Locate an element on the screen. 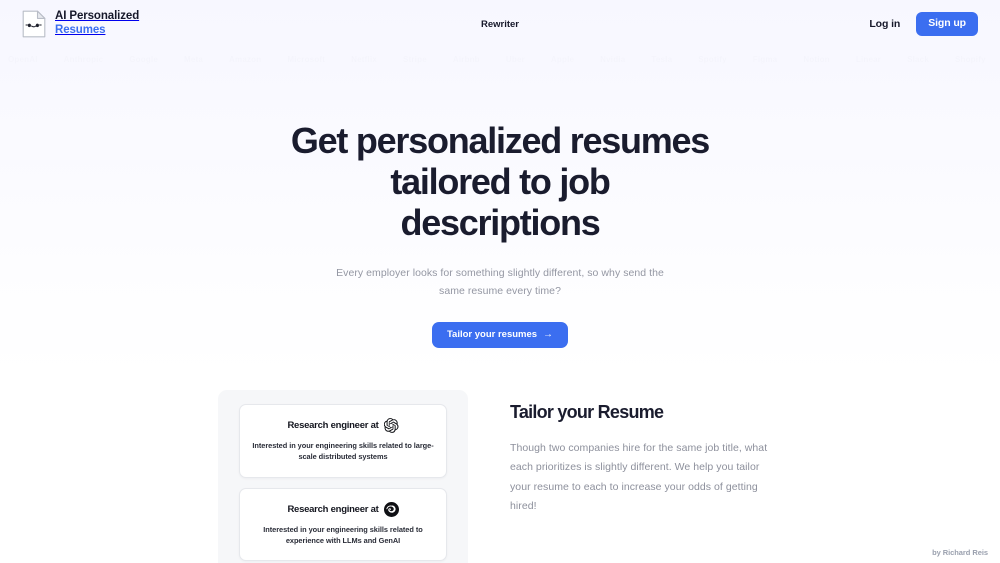 The height and width of the screenshot is (563, 1000). document-face-icon is located at coordinates (34, 24).